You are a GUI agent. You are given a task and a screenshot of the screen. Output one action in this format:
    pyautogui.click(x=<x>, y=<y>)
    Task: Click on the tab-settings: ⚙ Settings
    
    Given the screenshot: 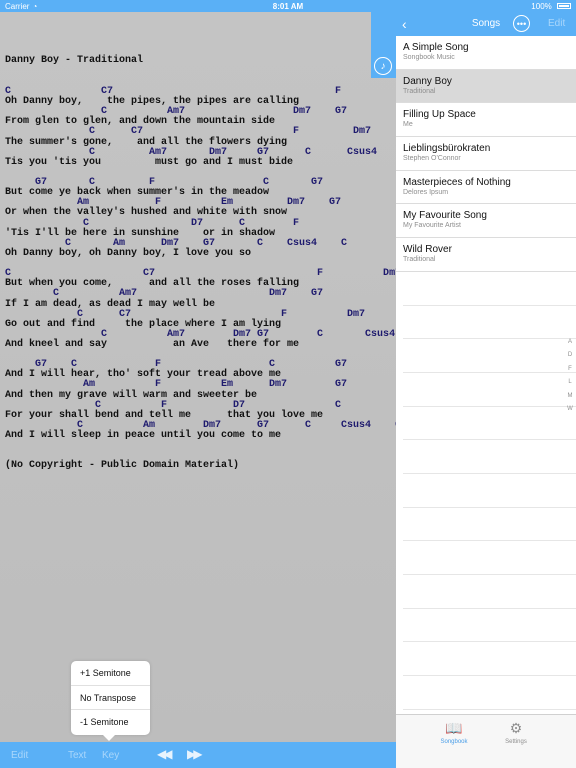 What is the action you would take?
    pyautogui.click(x=516, y=732)
    